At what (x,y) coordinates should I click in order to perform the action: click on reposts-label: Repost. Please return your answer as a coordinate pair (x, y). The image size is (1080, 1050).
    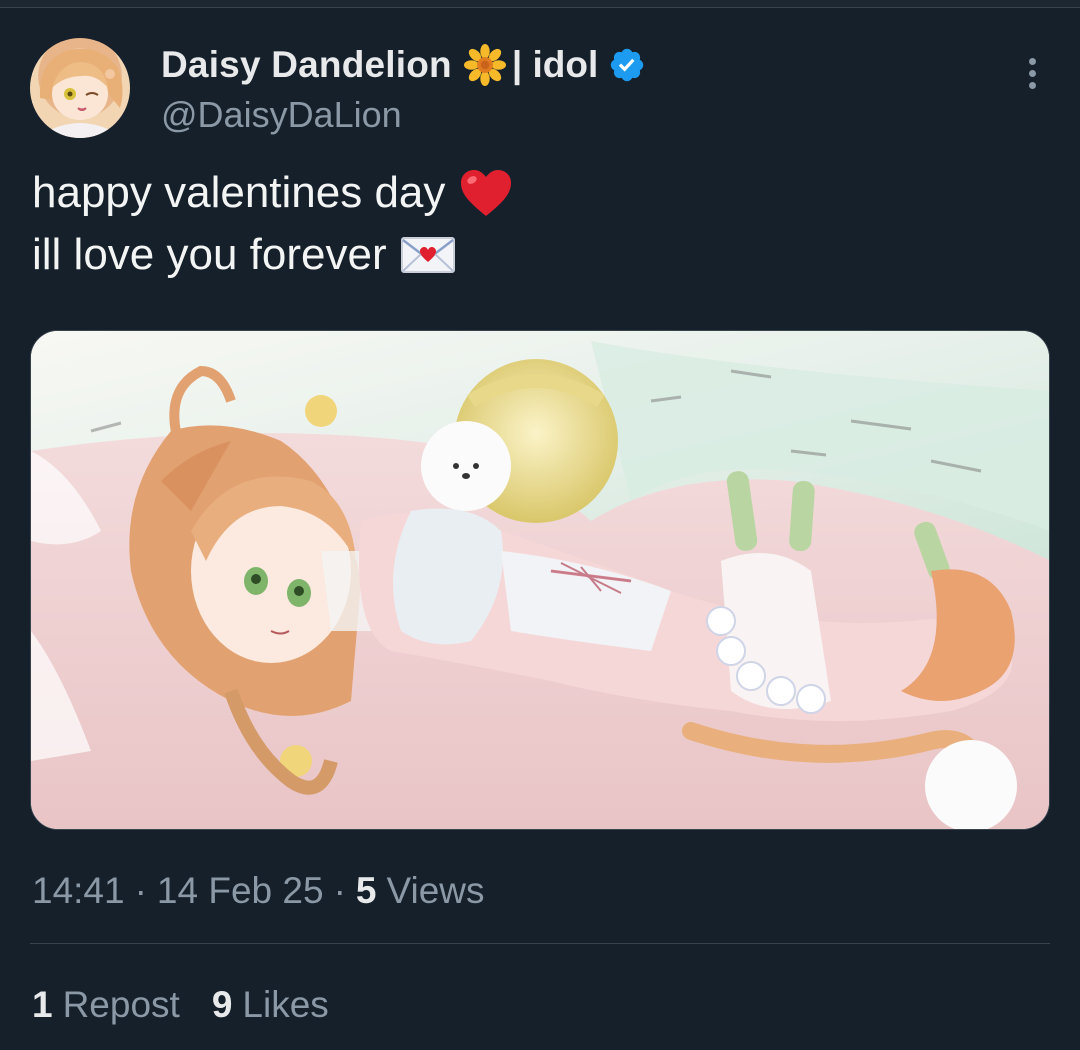
    Looking at the image, I should click on (121, 1004).